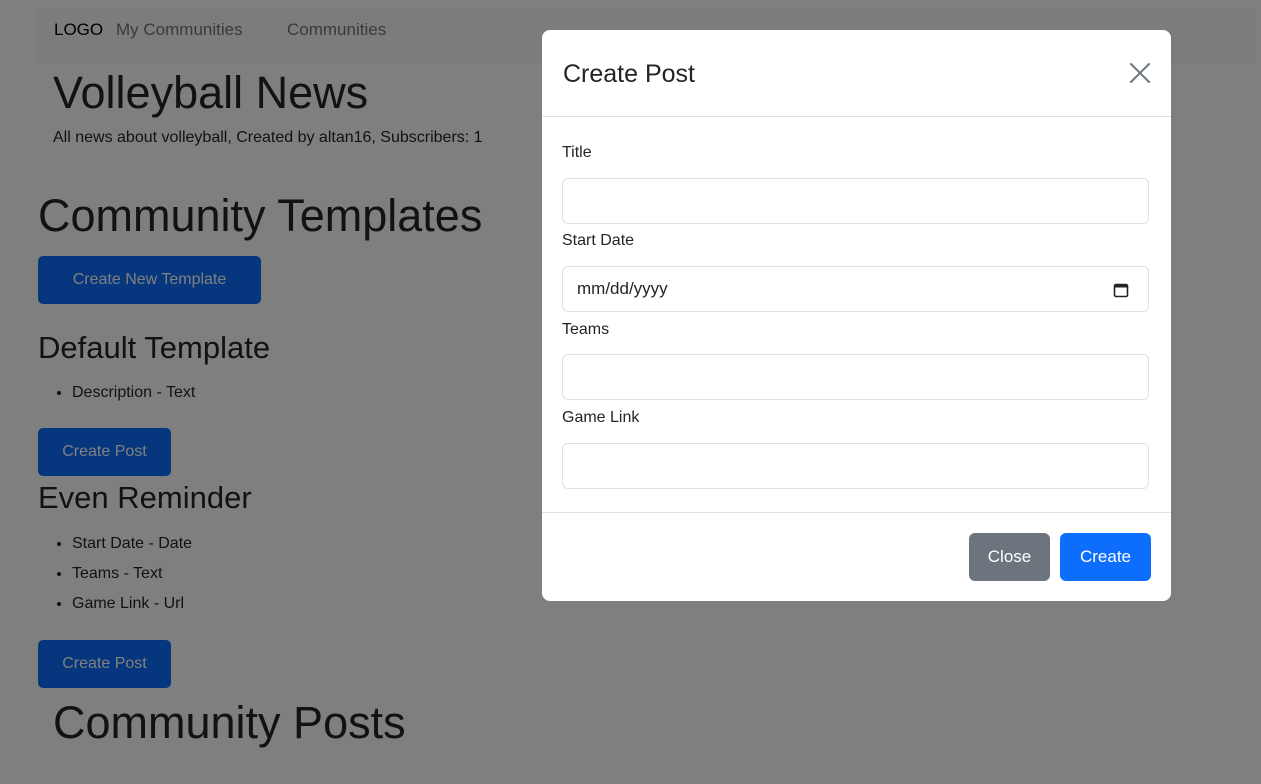 Image resolution: width=1261 pixels, height=784 pixels. What do you see at coordinates (856, 73) in the screenshot?
I see `modal-header: Create Post` at bounding box center [856, 73].